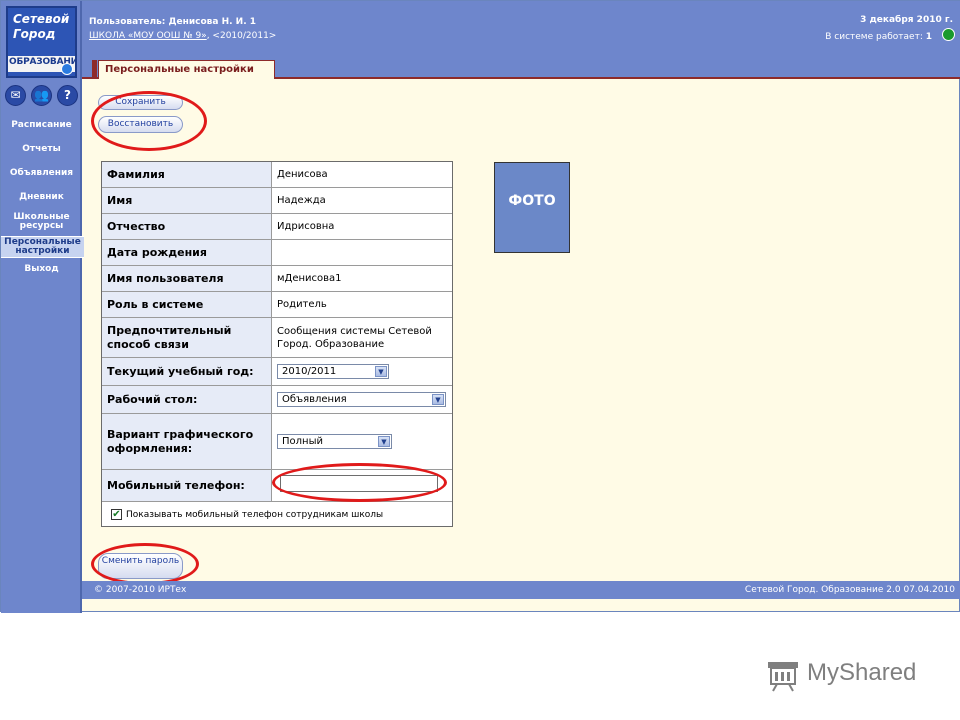  I want to click on value-last-name: Денисова, so click(302, 174).